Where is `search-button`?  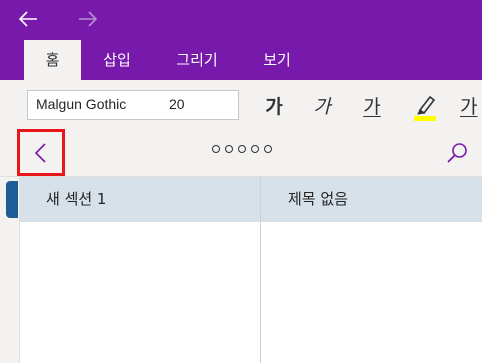
search-button is located at coordinates (457, 153).